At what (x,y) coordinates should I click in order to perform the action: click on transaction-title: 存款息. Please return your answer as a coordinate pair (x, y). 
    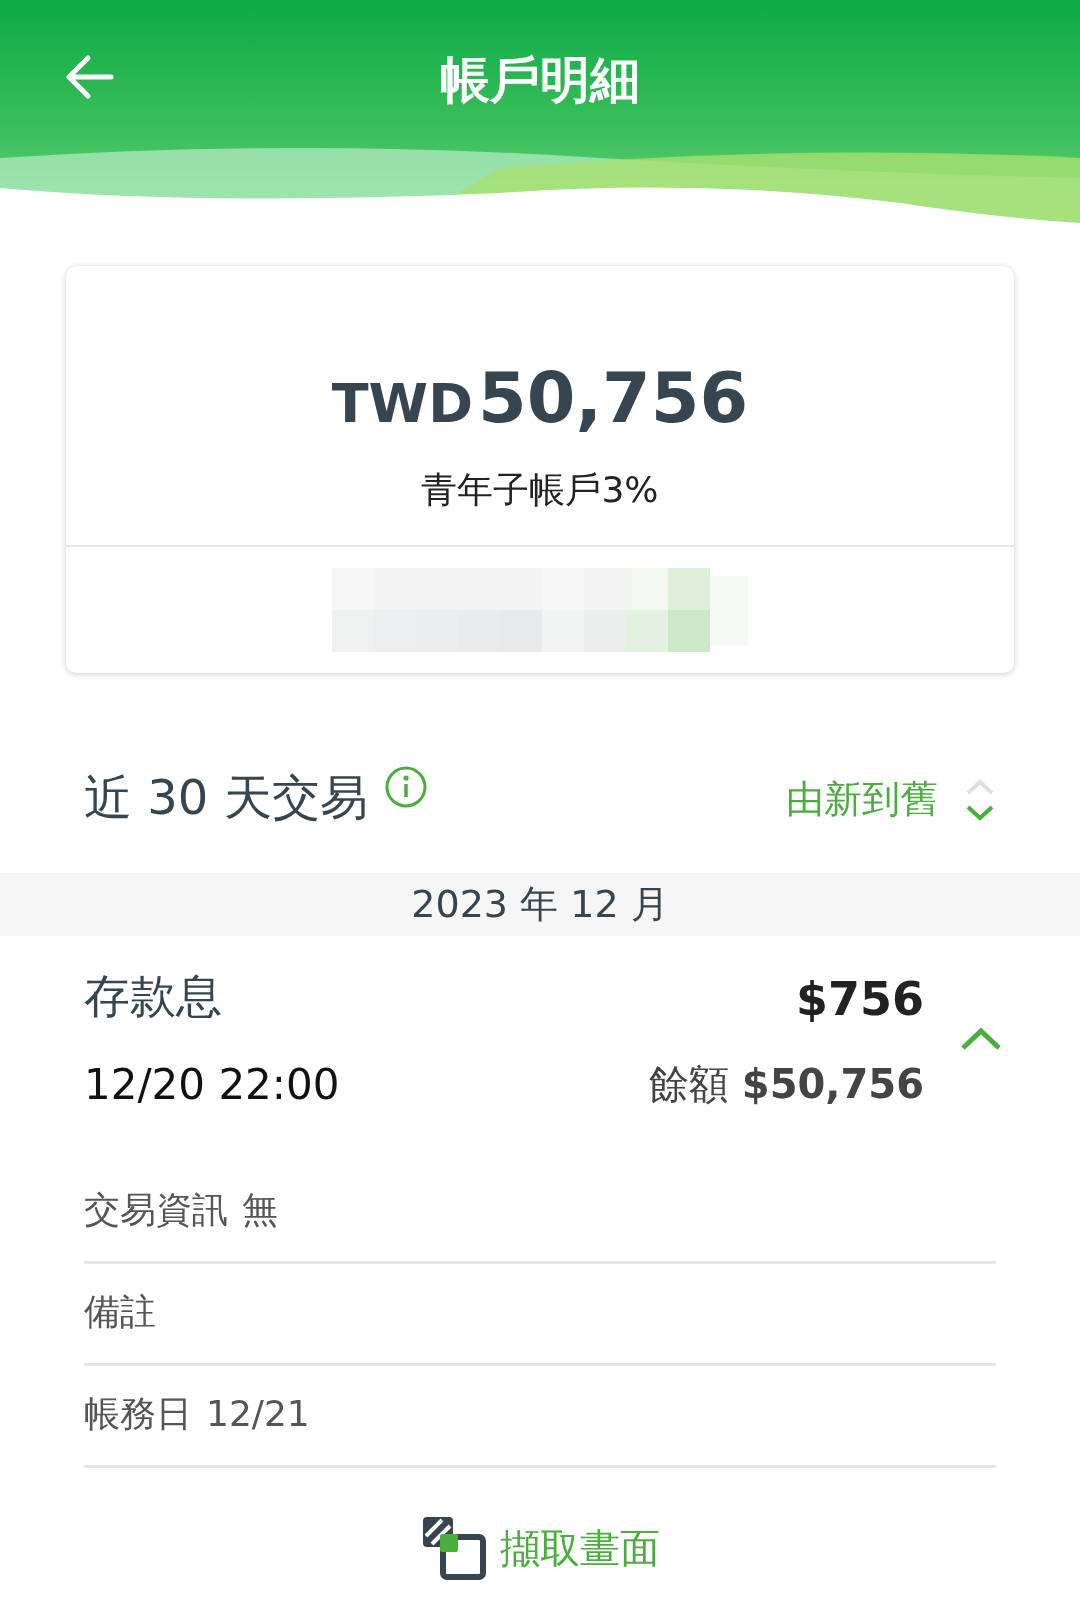
    Looking at the image, I should click on (153, 996).